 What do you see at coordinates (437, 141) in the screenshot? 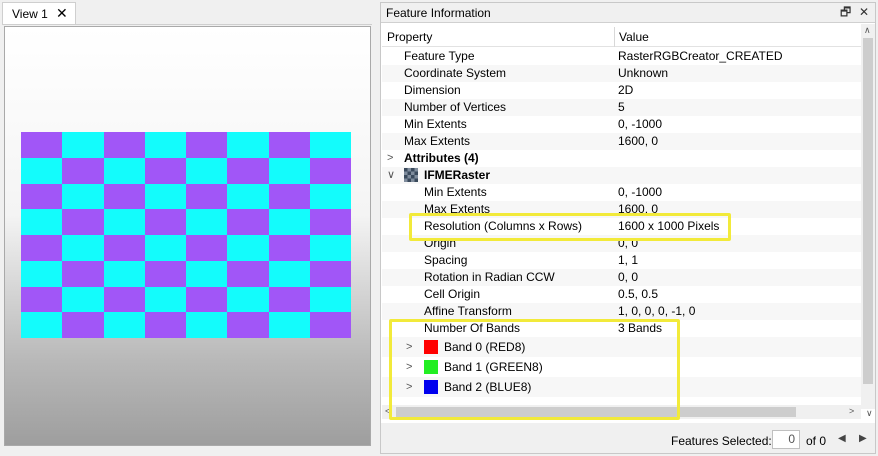
I see `property-label: Max Extents` at bounding box center [437, 141].